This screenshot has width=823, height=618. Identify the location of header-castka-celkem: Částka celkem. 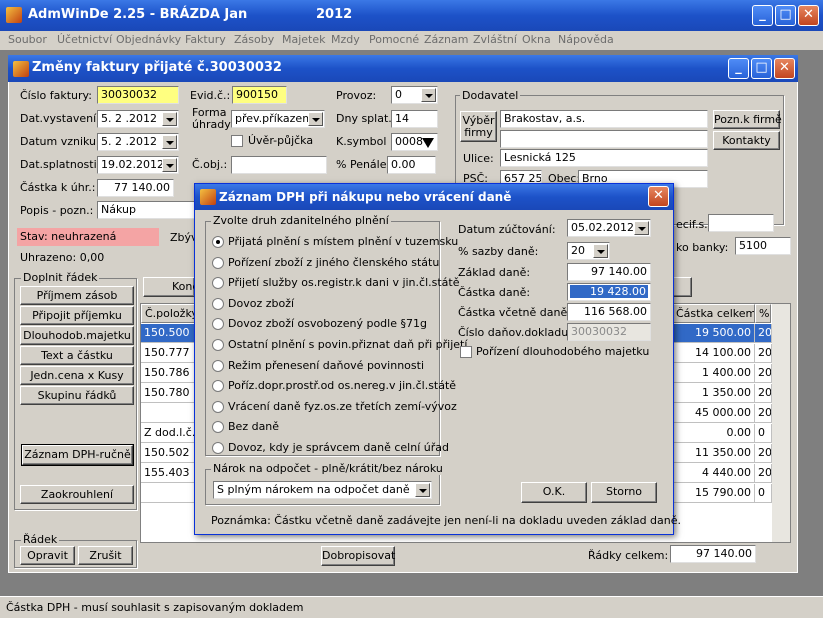
(713, 313).